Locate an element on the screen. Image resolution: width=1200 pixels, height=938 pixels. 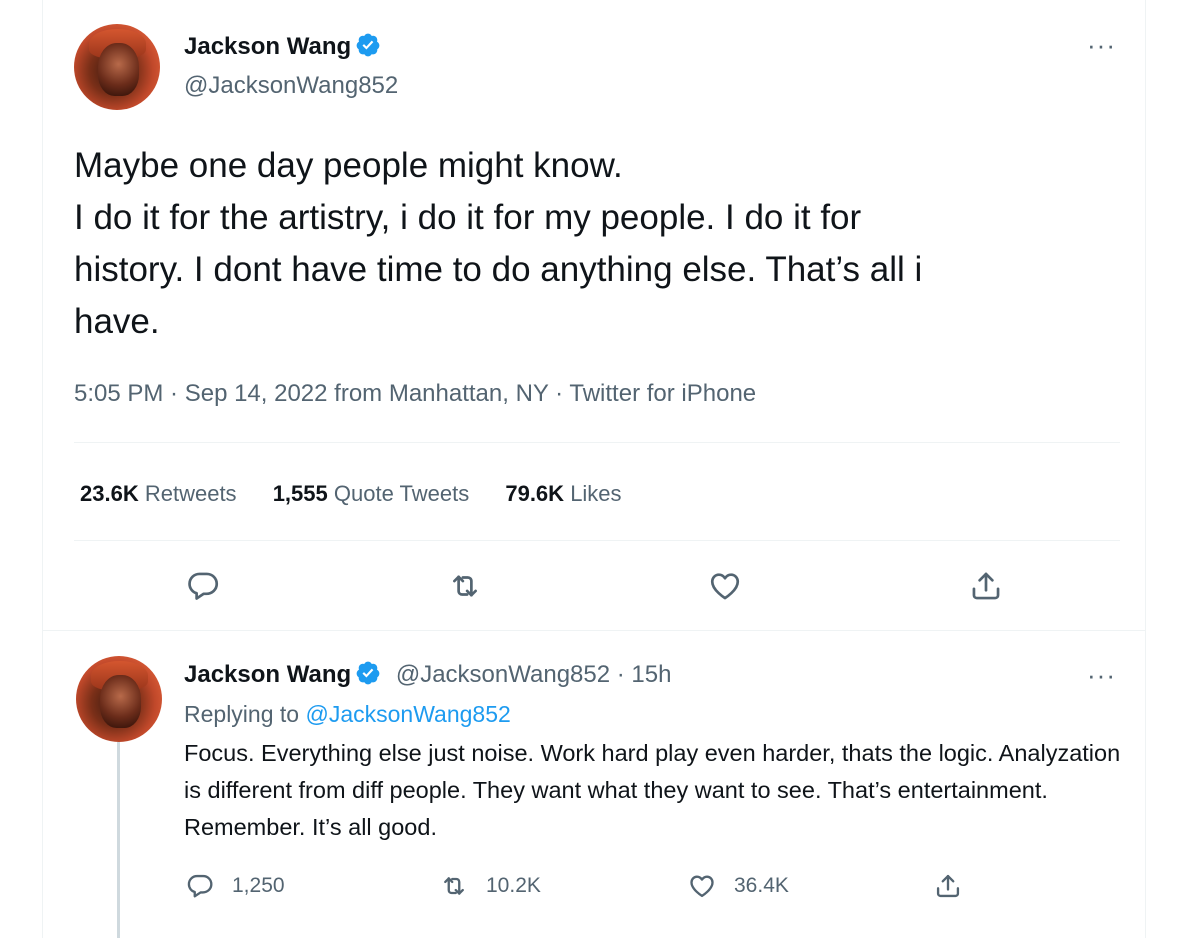
more-options-icon: ··· is located at coordinates (1101, 45).